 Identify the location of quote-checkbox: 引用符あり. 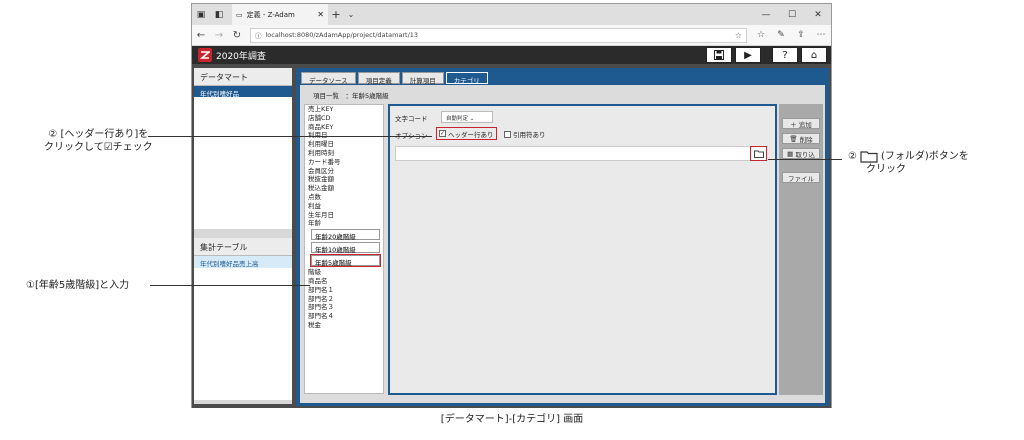
(525, 134).